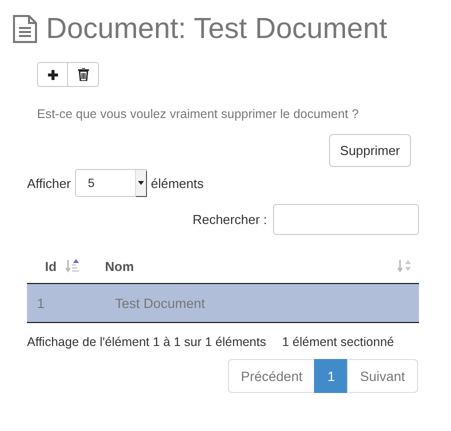 This screenshot has width=451, height=431. I want to click on column-header: Nom, so click(119, 266).